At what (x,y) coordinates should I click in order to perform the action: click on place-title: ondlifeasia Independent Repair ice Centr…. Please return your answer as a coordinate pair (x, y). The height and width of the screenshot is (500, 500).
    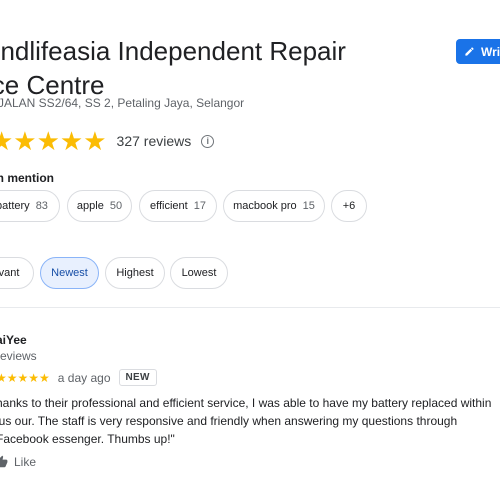
    Looking at the image, I should click on (173, 68).